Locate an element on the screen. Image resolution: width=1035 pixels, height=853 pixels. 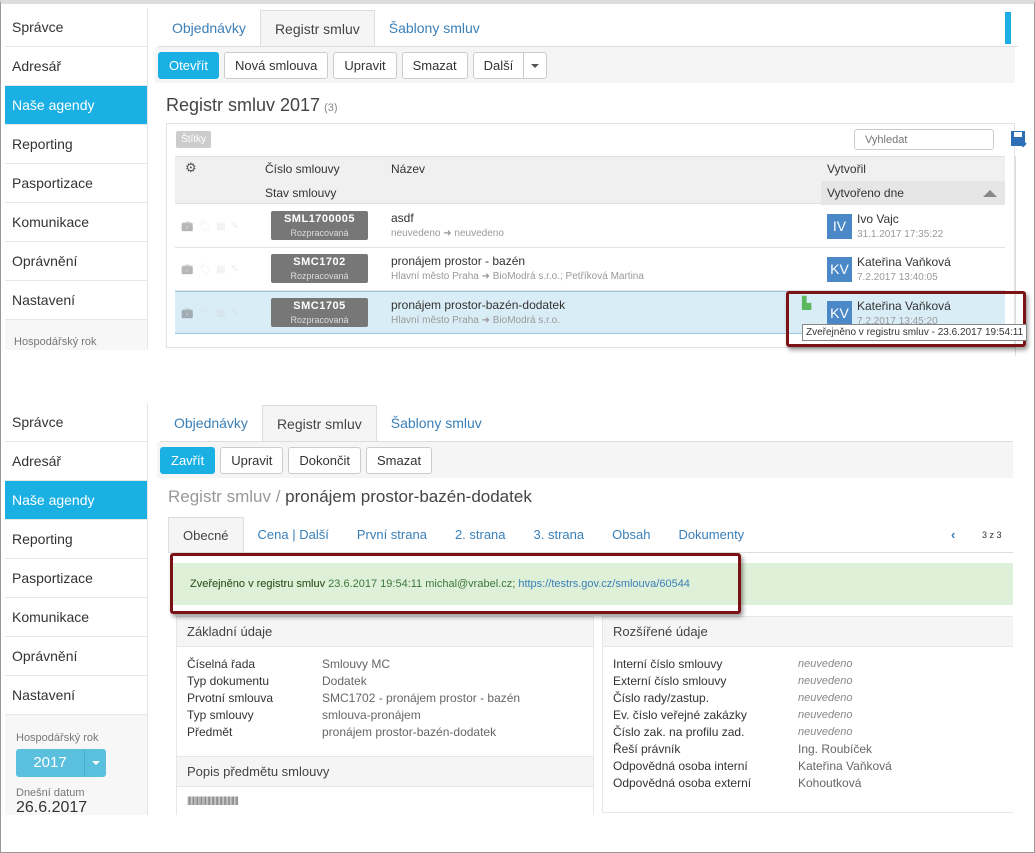
col-created-on-label: Vytvořeno dne is located at coordinates (865, 193).